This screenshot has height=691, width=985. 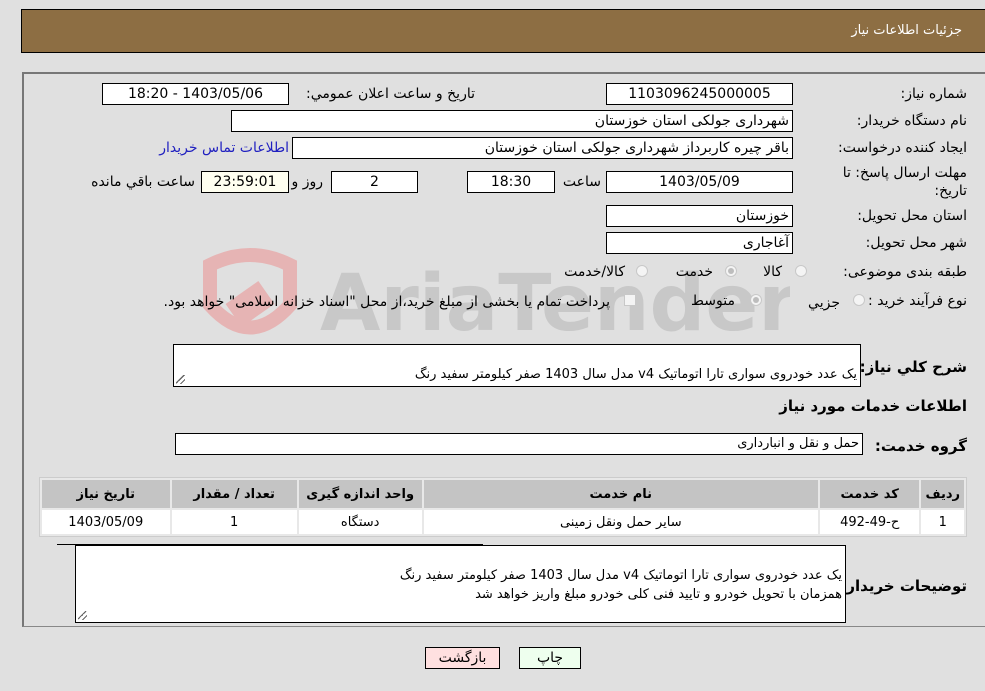 I want to click on province-field: خوزستان, so click(x=699, y=216).